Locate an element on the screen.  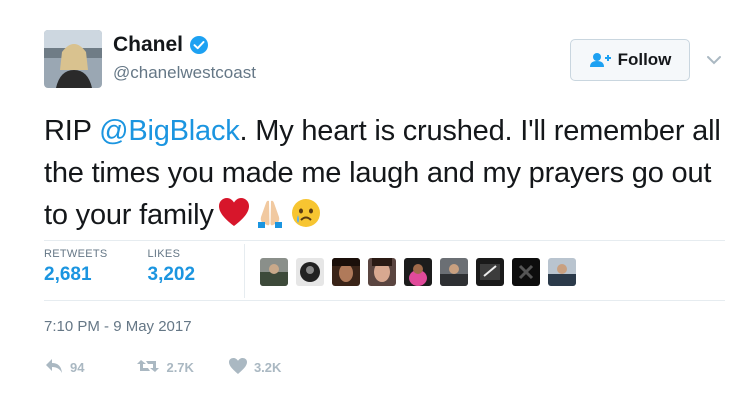
likes-label: LIKES is located at coordinates (164, 254).